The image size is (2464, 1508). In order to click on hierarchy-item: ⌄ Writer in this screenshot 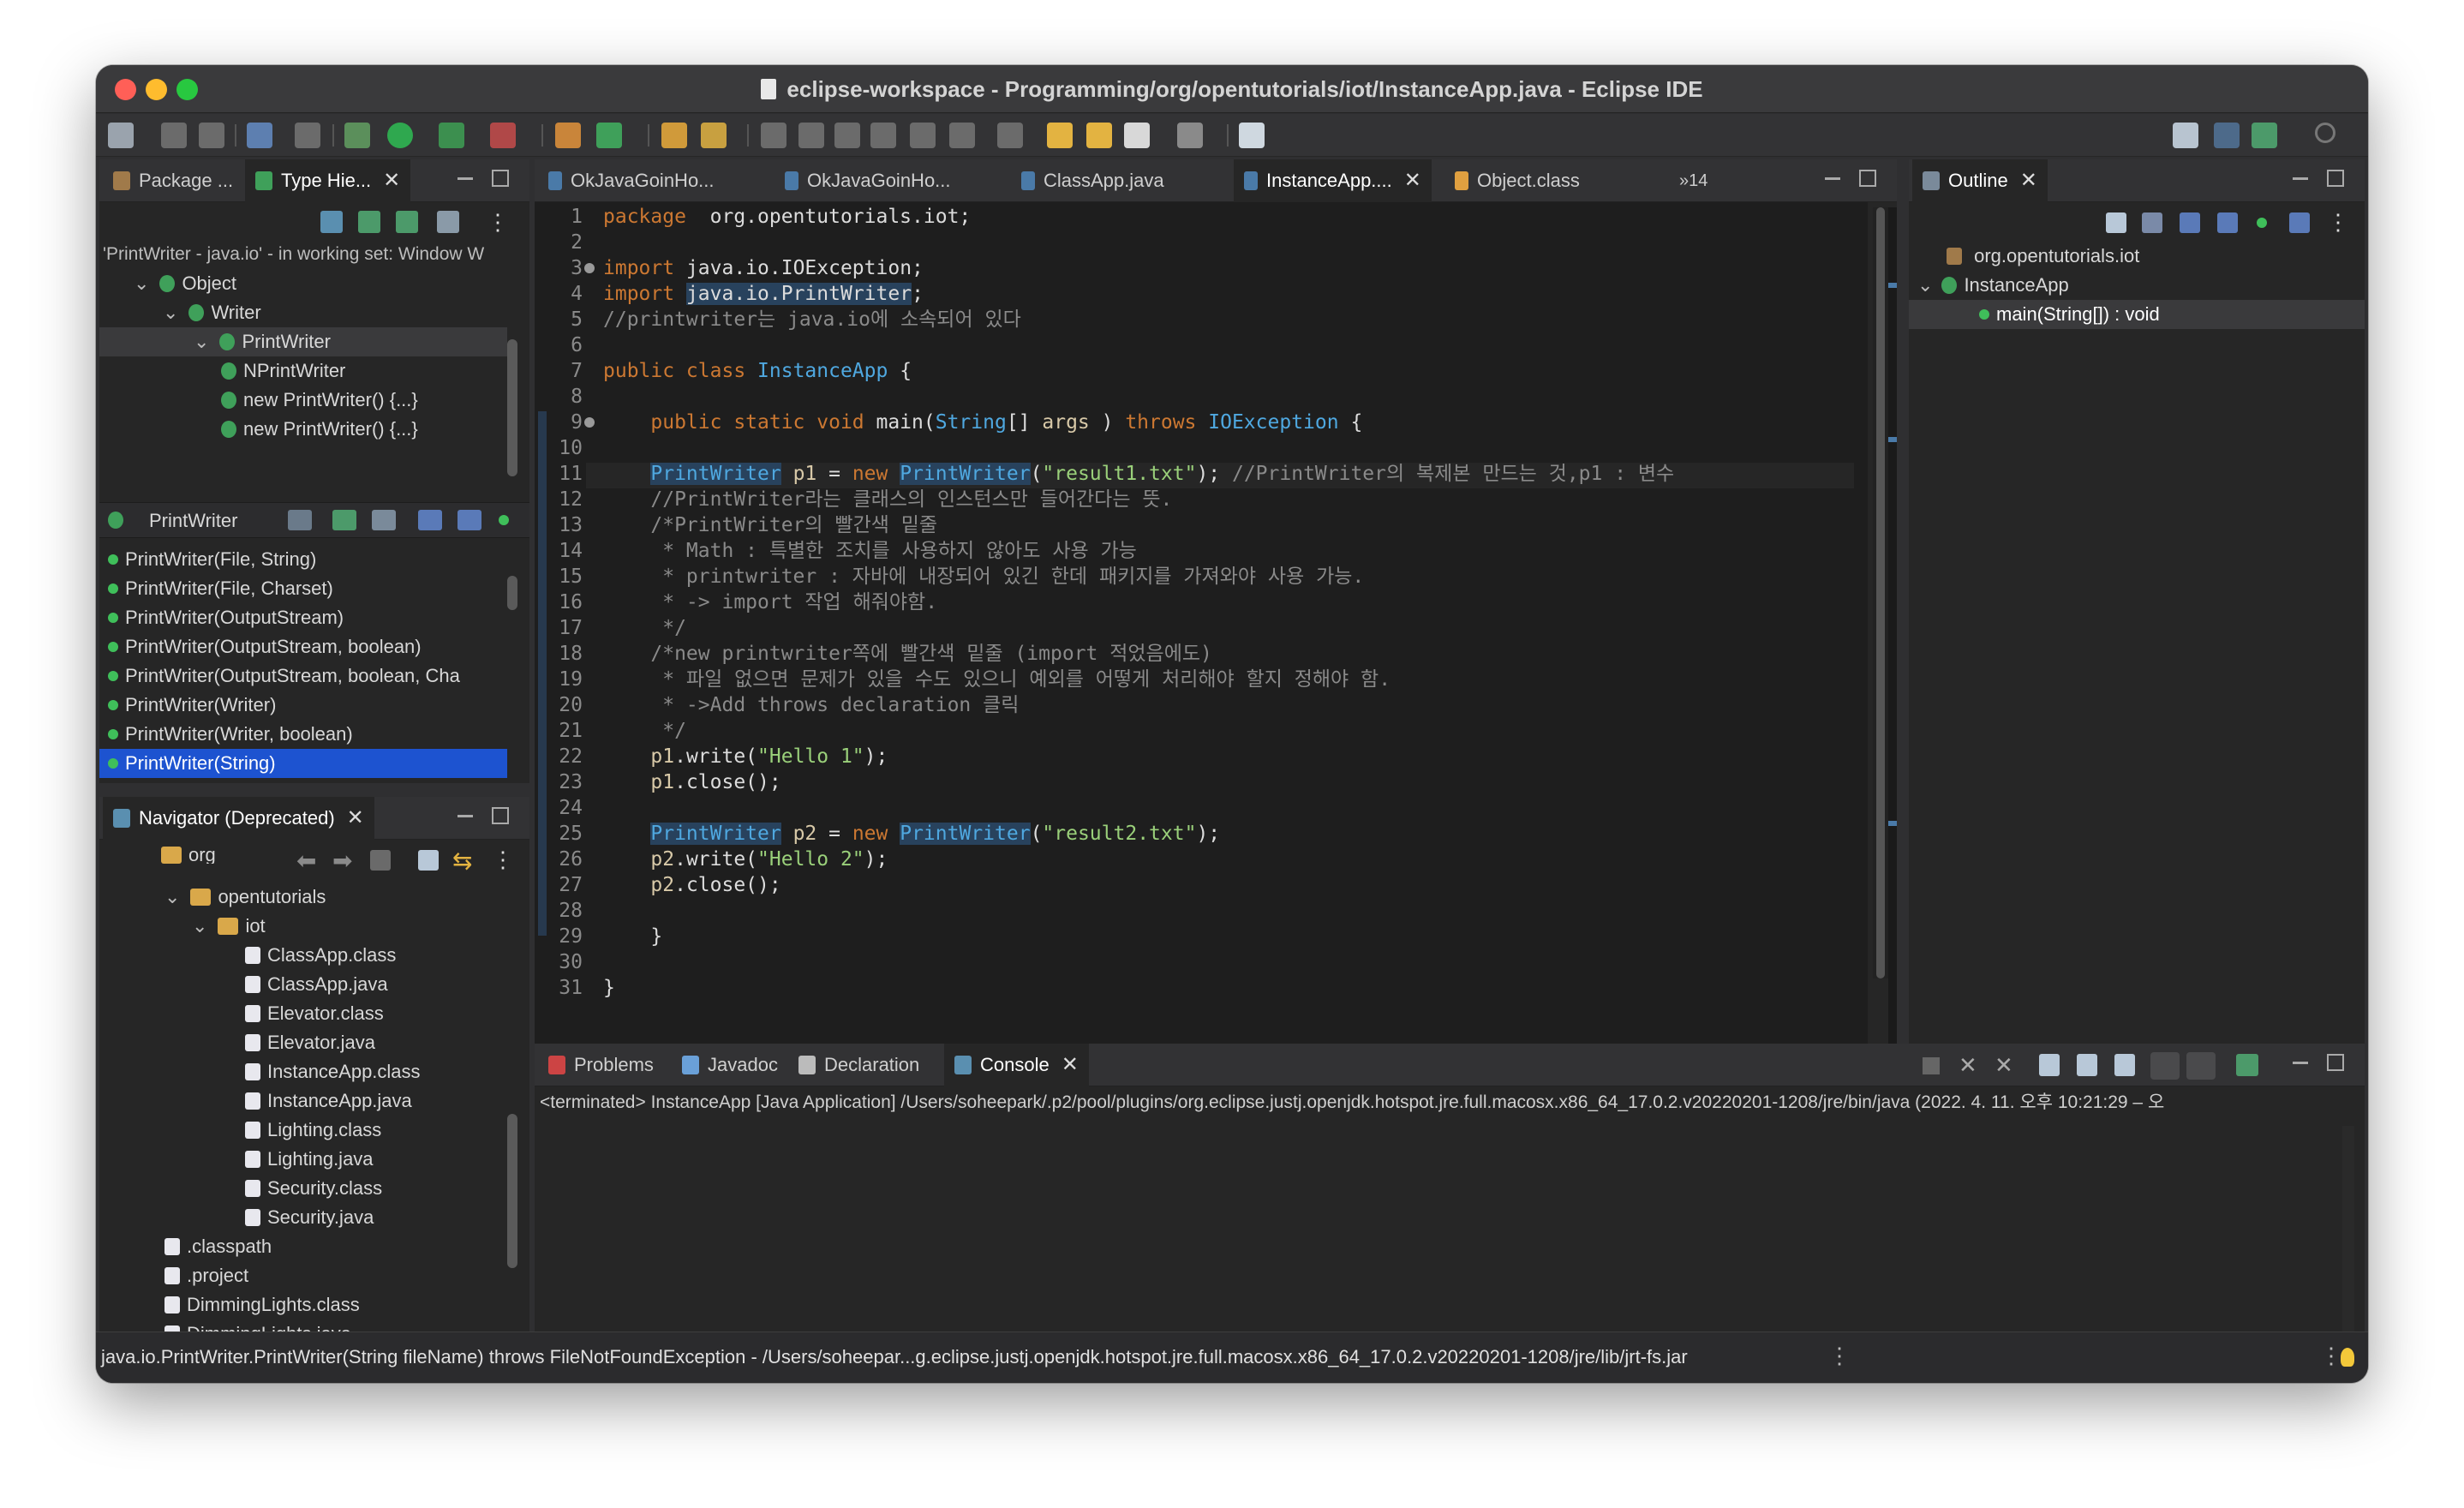, I will do `click(212, 312)`.